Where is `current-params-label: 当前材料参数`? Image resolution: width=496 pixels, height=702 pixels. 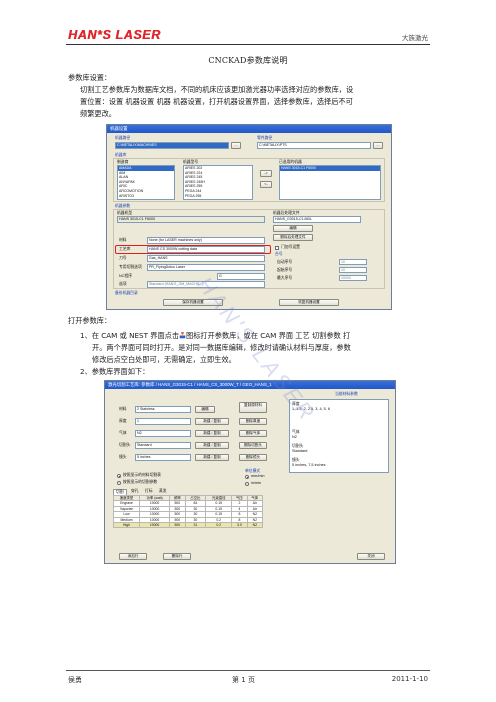
current-params-label: 当前材料参数 is located at coordinates (346, 394).